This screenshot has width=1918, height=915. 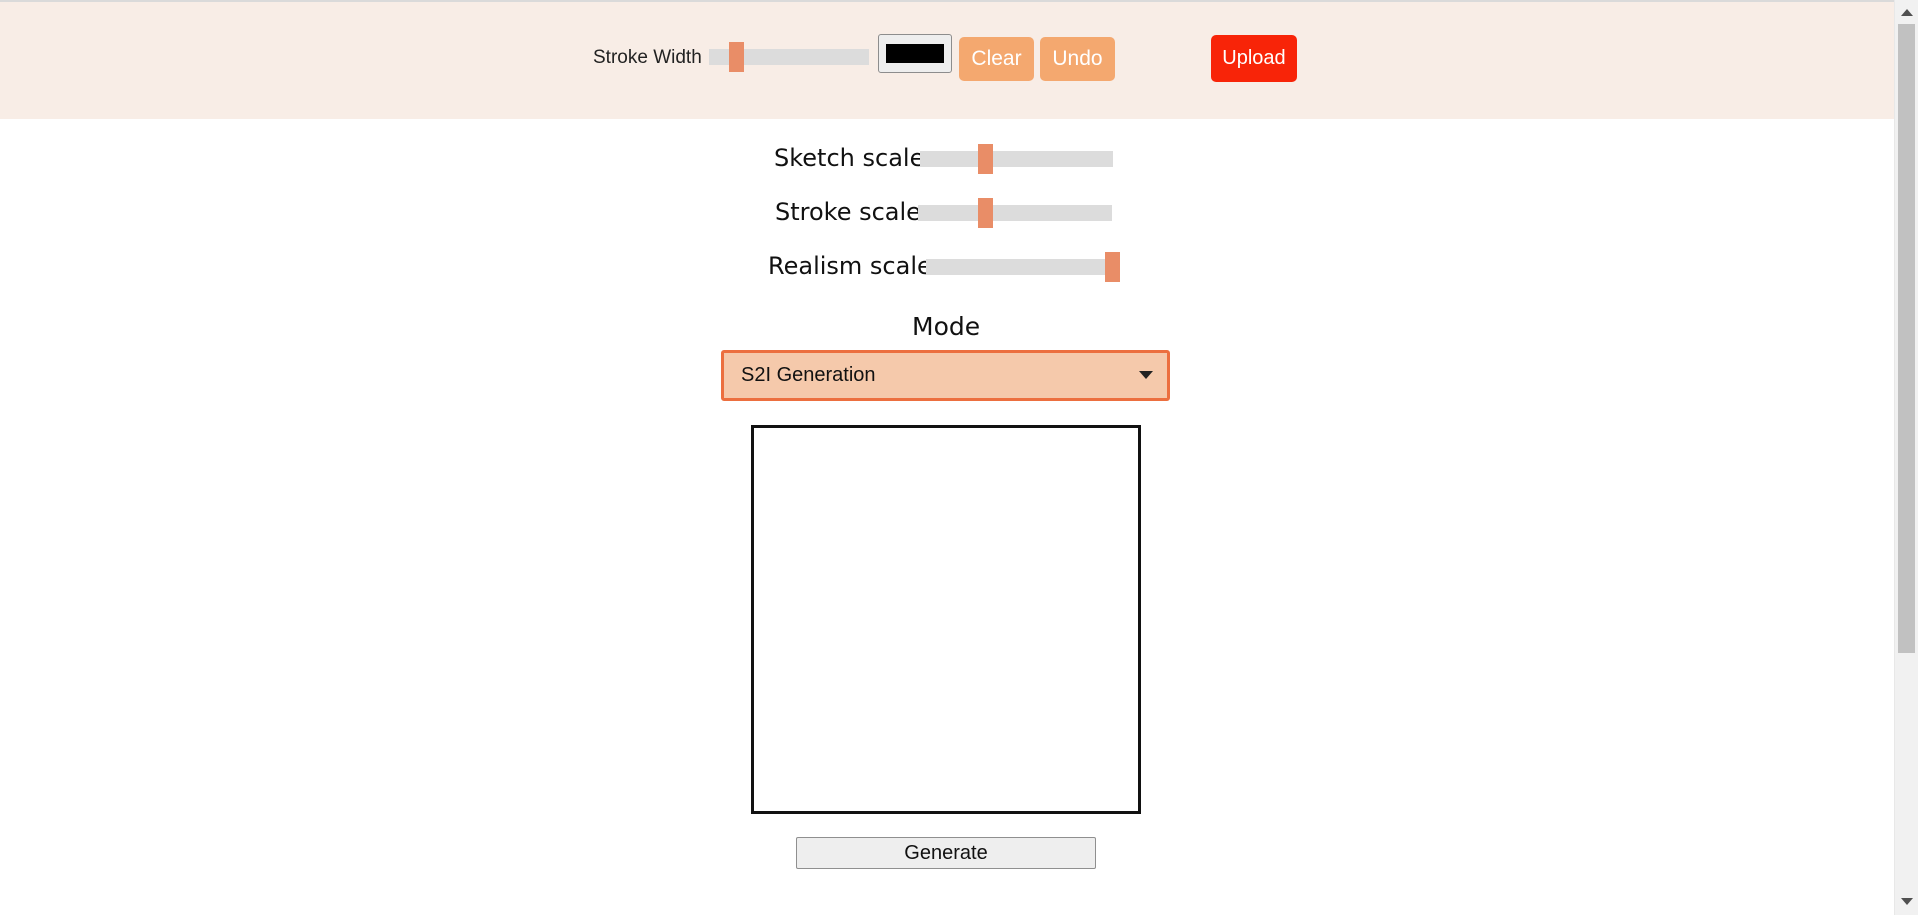 I want to click on stroke-scale-row: Stroke scale, so click(x=947, y=212).